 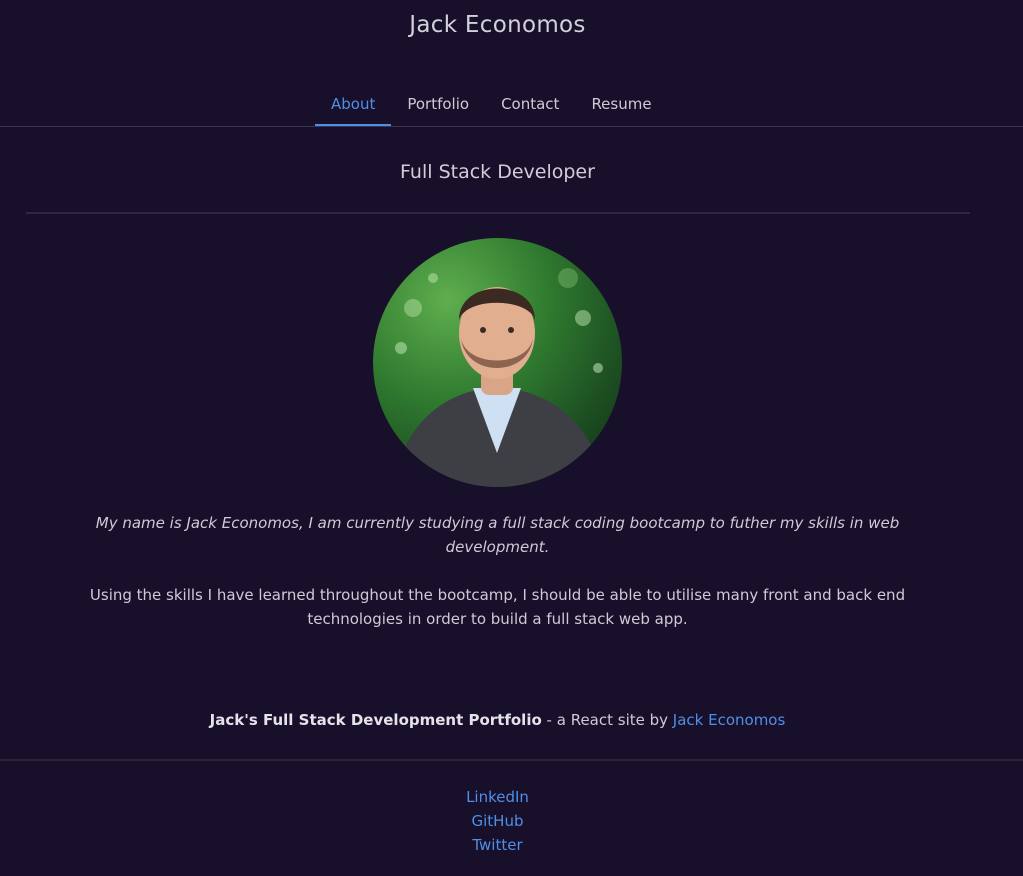 What do you see at coordinates (353, 105) in the screenshot?
I see `tab-about: About` at bounding box center [353, 105].